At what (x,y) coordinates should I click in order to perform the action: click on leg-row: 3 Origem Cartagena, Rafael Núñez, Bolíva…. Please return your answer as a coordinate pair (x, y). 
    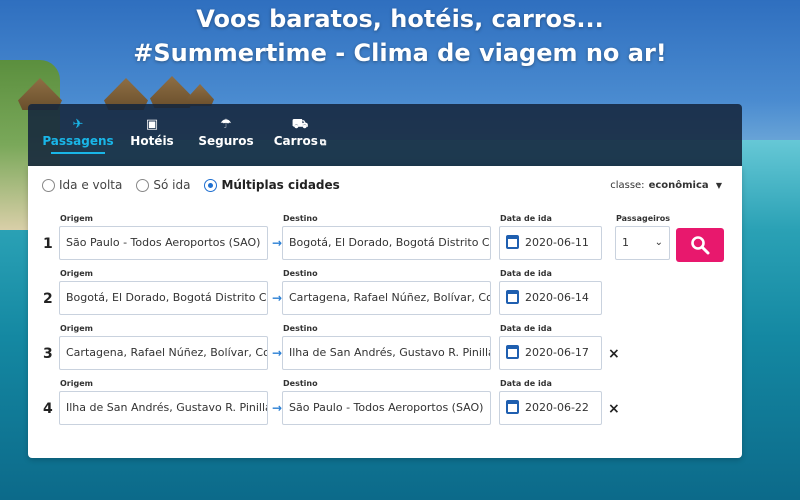
    Looking at the image, I should click on (385, 349).